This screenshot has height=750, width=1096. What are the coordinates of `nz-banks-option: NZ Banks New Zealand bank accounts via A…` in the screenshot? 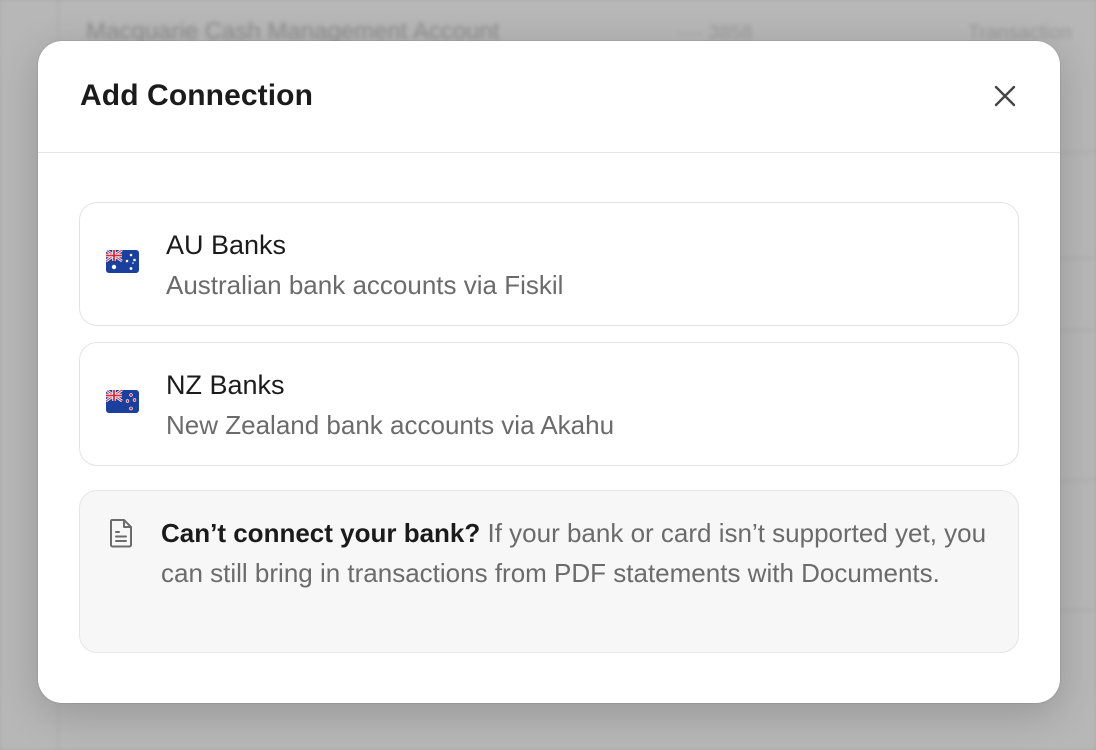 It's located at (549, 404).